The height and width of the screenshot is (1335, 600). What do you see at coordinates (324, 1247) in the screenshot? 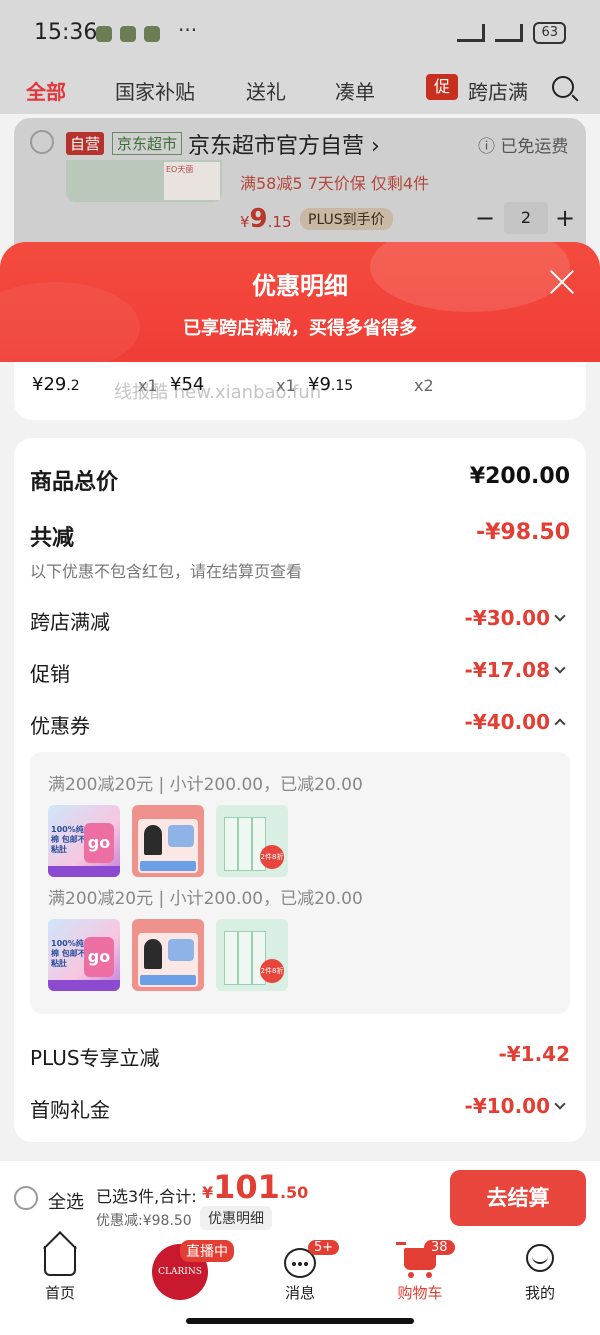
I see `message-badge: 5+` at bounding box center [324, 1247].